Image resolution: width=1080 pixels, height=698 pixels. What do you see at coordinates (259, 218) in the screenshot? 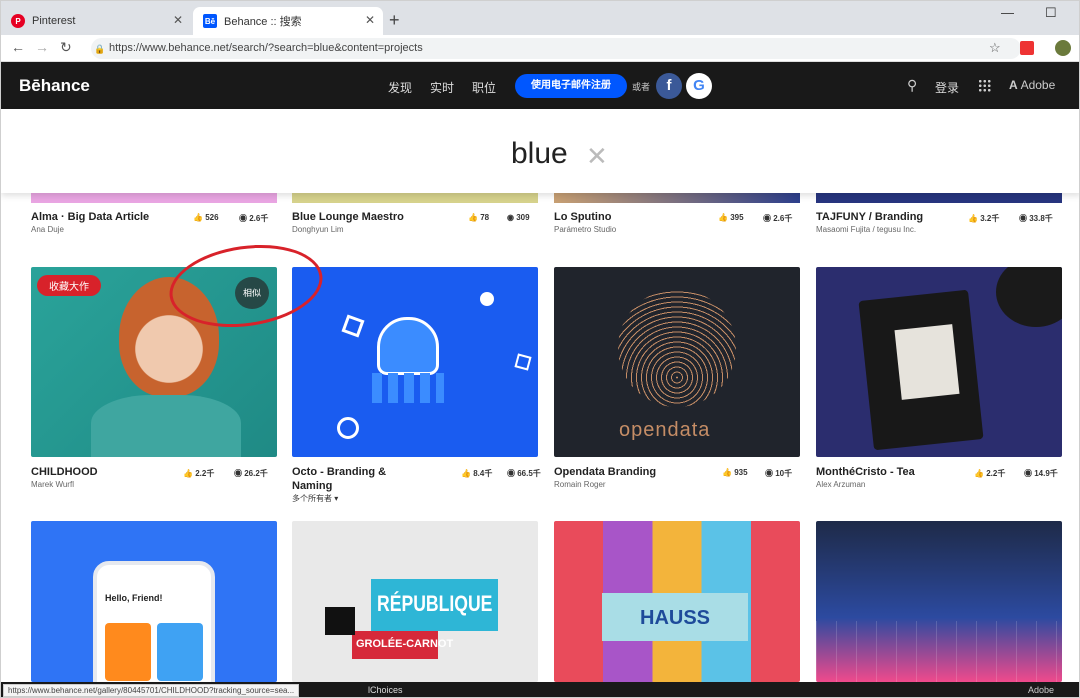
I see `views-value: 2.6千` at bounding box center [259, 218].